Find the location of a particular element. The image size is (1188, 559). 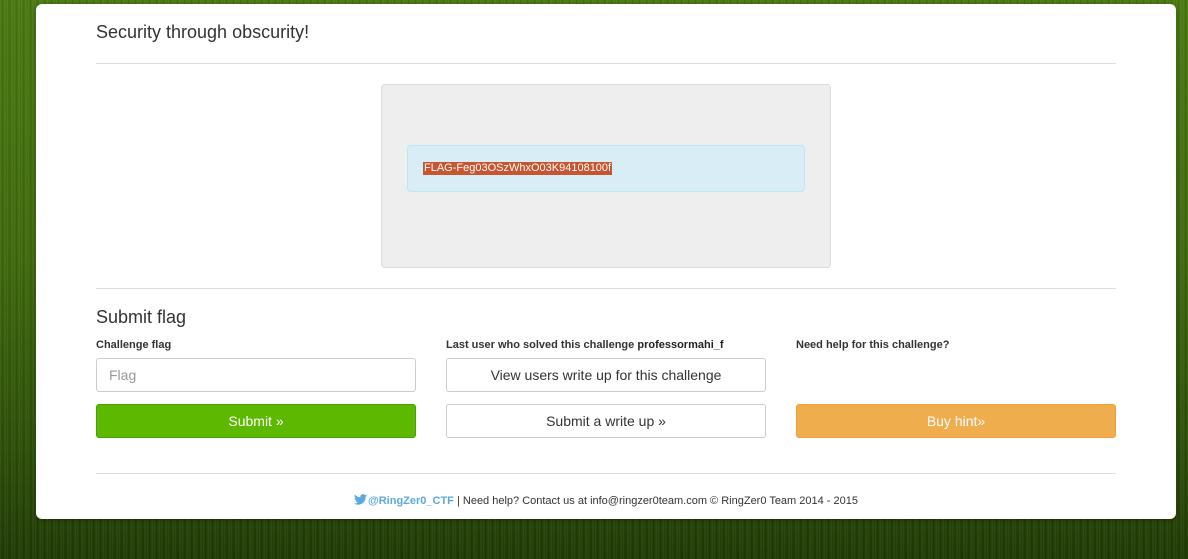

challenge-content-well: FLAG-Feg03OSzWhxO03K94108100f is located at coordinates (606, 176).